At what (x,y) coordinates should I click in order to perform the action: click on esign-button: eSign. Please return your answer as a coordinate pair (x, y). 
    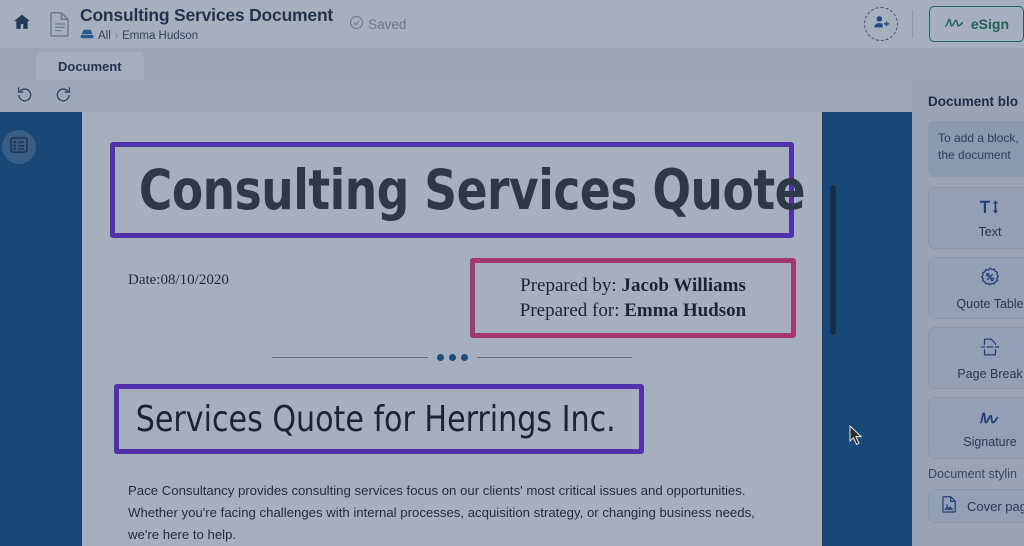
    Looking at the image, I should click on (976, 24).